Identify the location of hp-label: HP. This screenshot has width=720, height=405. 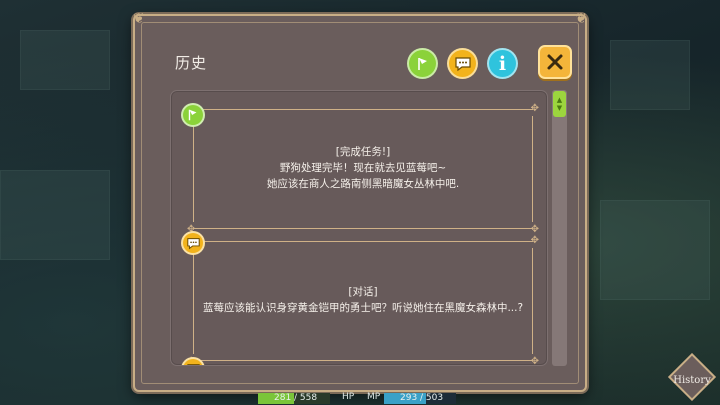
(348, 397).